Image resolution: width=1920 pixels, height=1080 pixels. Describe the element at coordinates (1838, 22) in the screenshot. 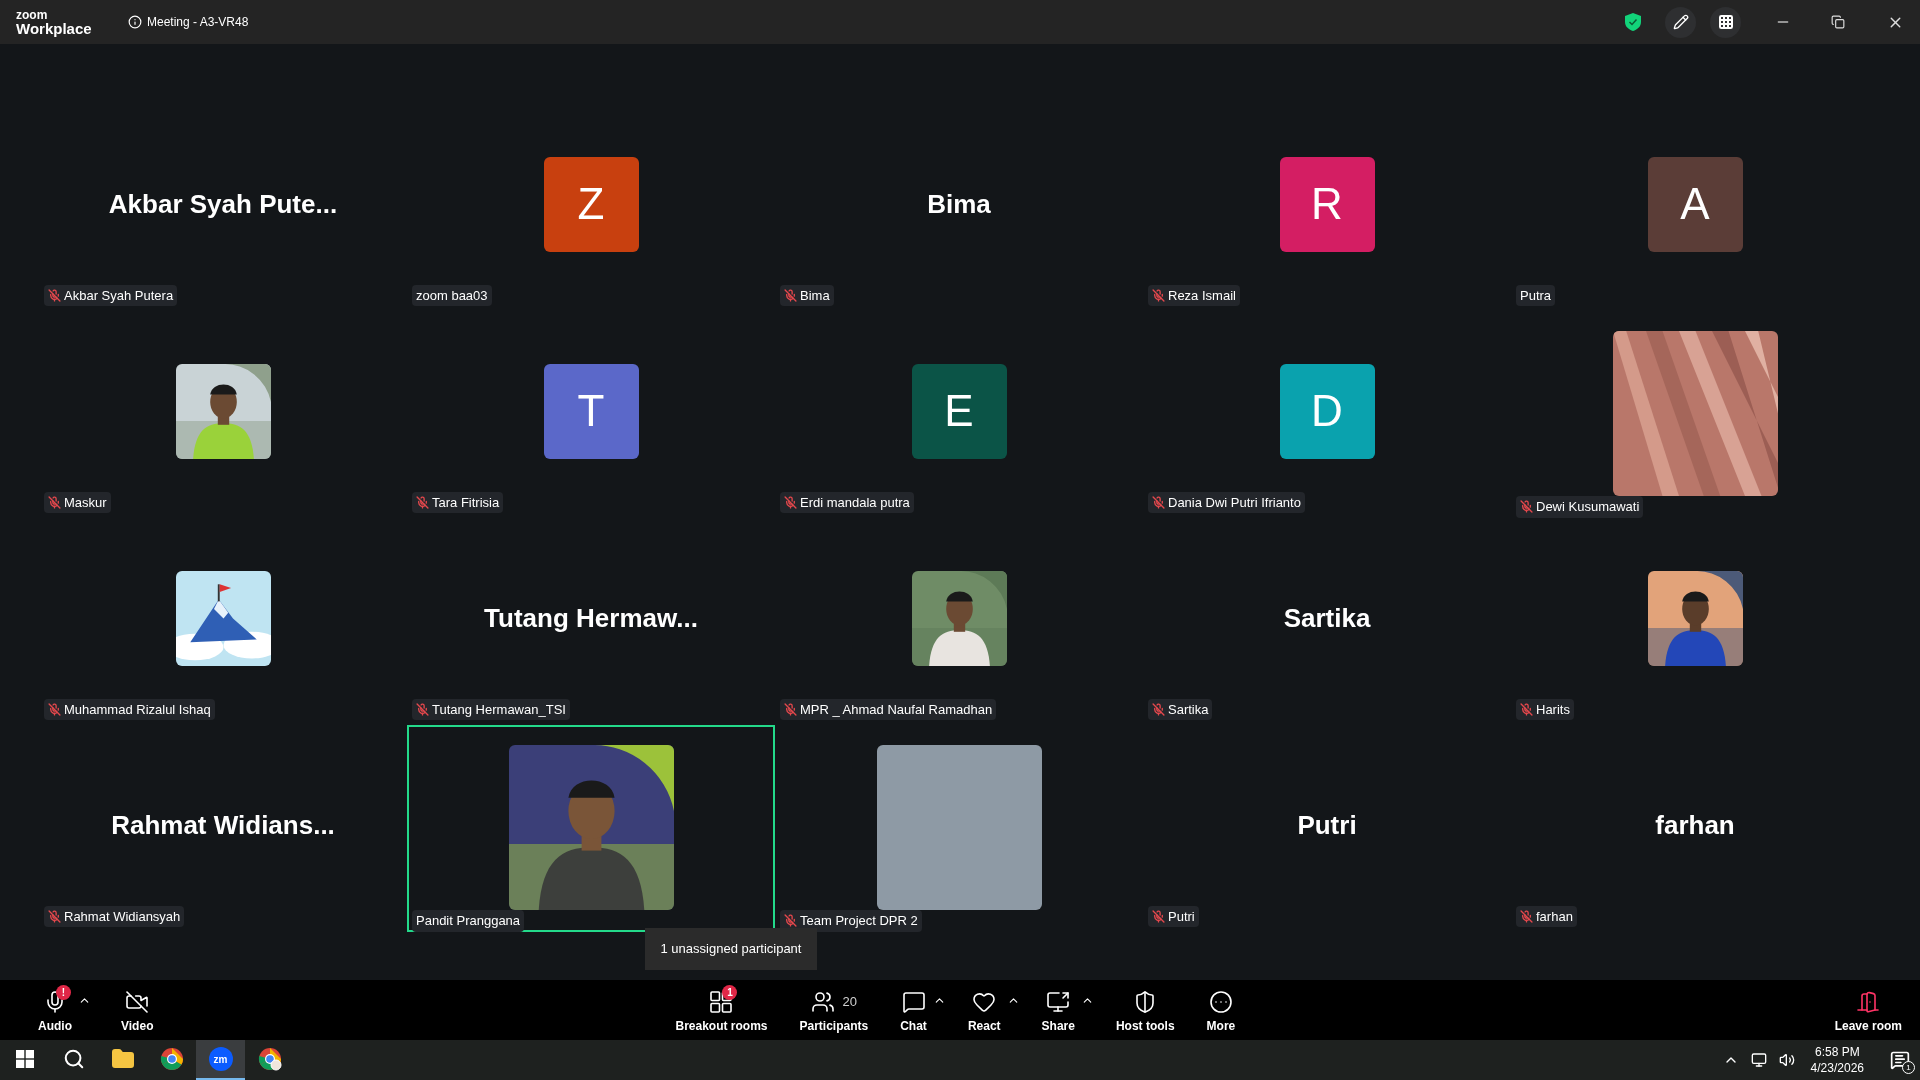

I see `restore-icon` at that location.